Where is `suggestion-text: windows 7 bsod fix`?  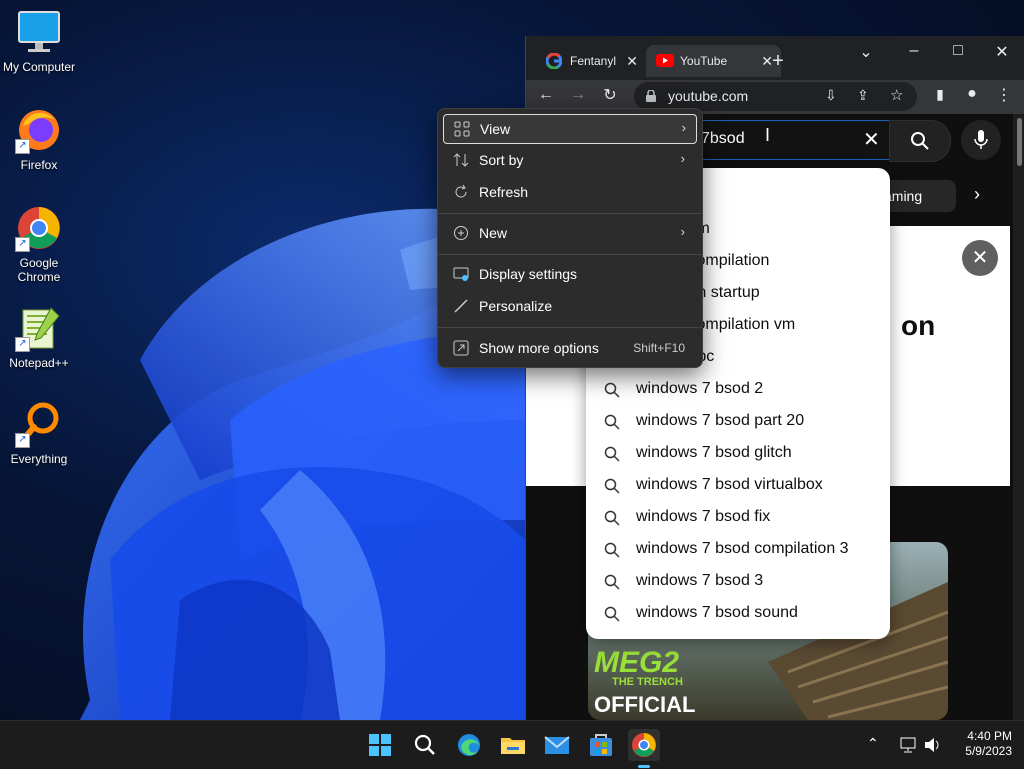
suggestion-text: windows 7 bsod fix is located at coordinates (703, 516).